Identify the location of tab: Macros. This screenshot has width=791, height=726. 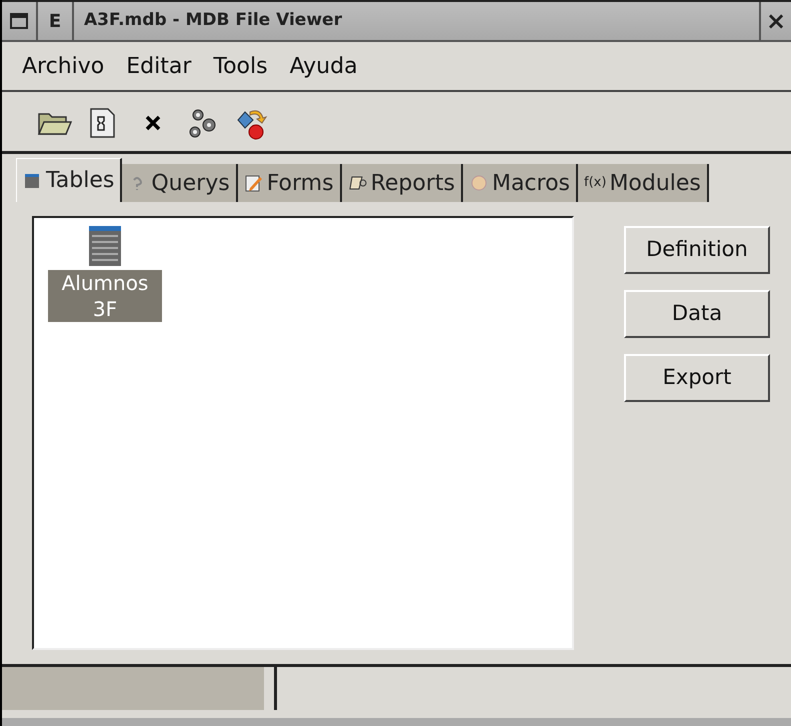
(520, 183).